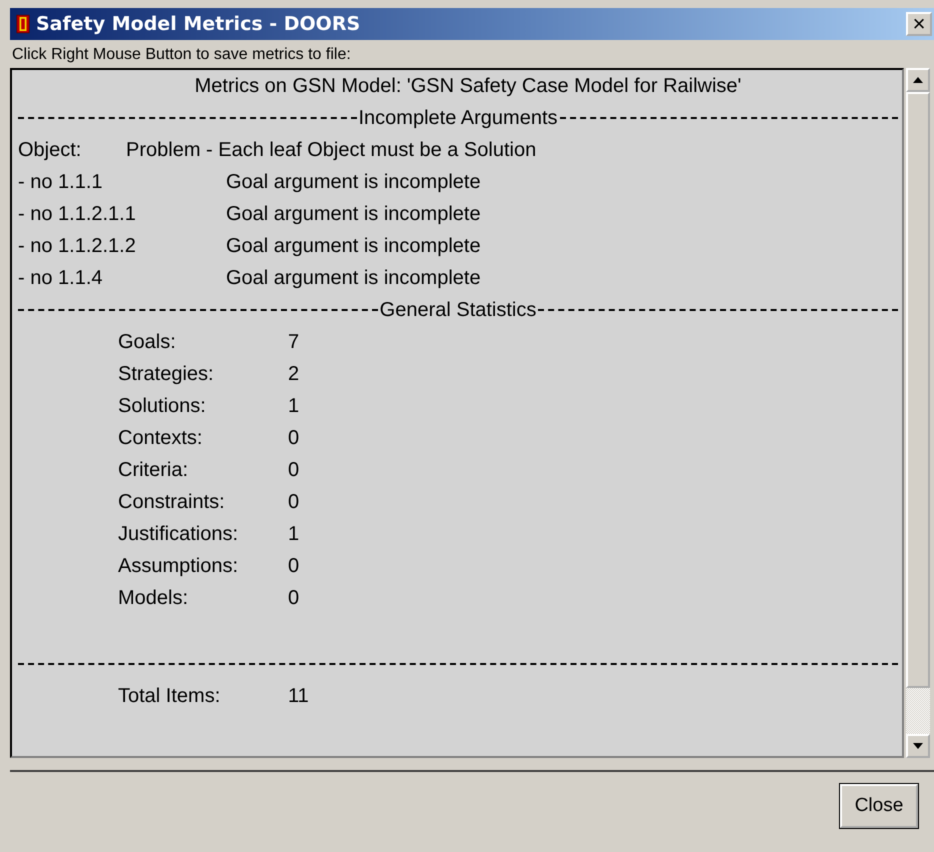  Describe the element at coordinates (879, 806) in the screenshot. I see `close-dialog-button: Close` at that location.